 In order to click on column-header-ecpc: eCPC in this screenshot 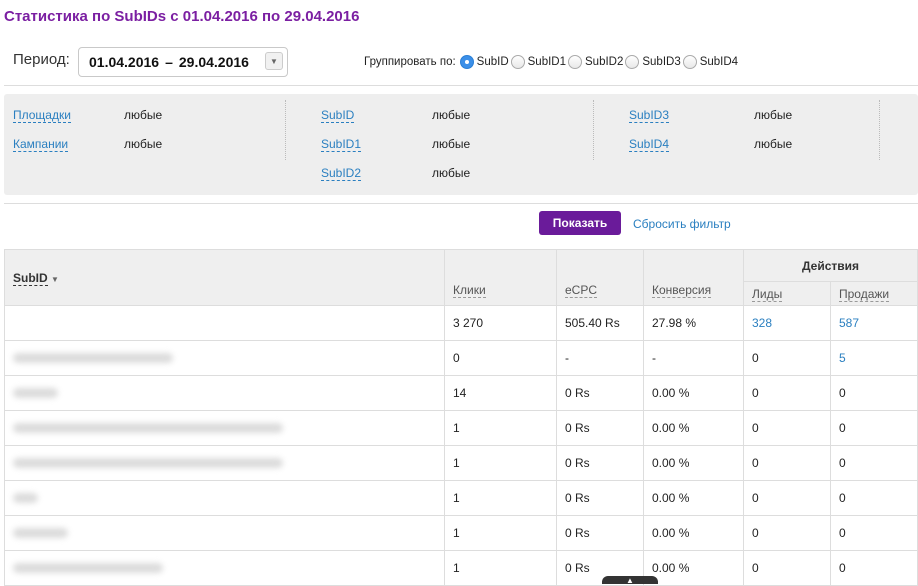, I will do `click(600, 277)`.